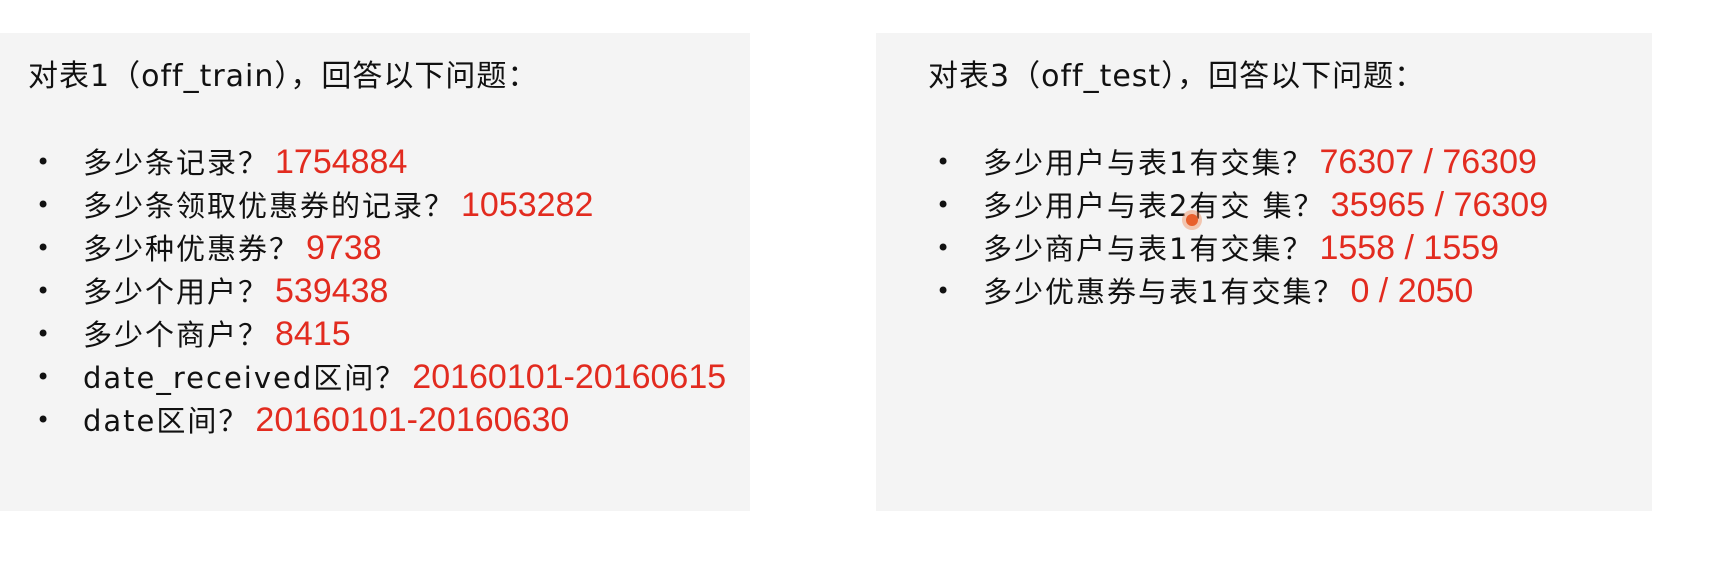 This screenshot has width=1729, height=581. Describe the element at coordinates (527, 205) in the screenshot. I see `answer-value: 1053282` at that location.